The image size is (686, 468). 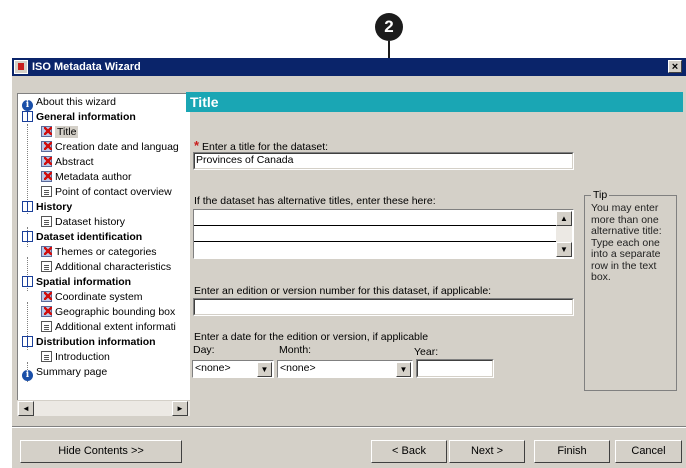 I want to click on tree-item-spatial-information: Spatial information, so click(x=76, y=282).